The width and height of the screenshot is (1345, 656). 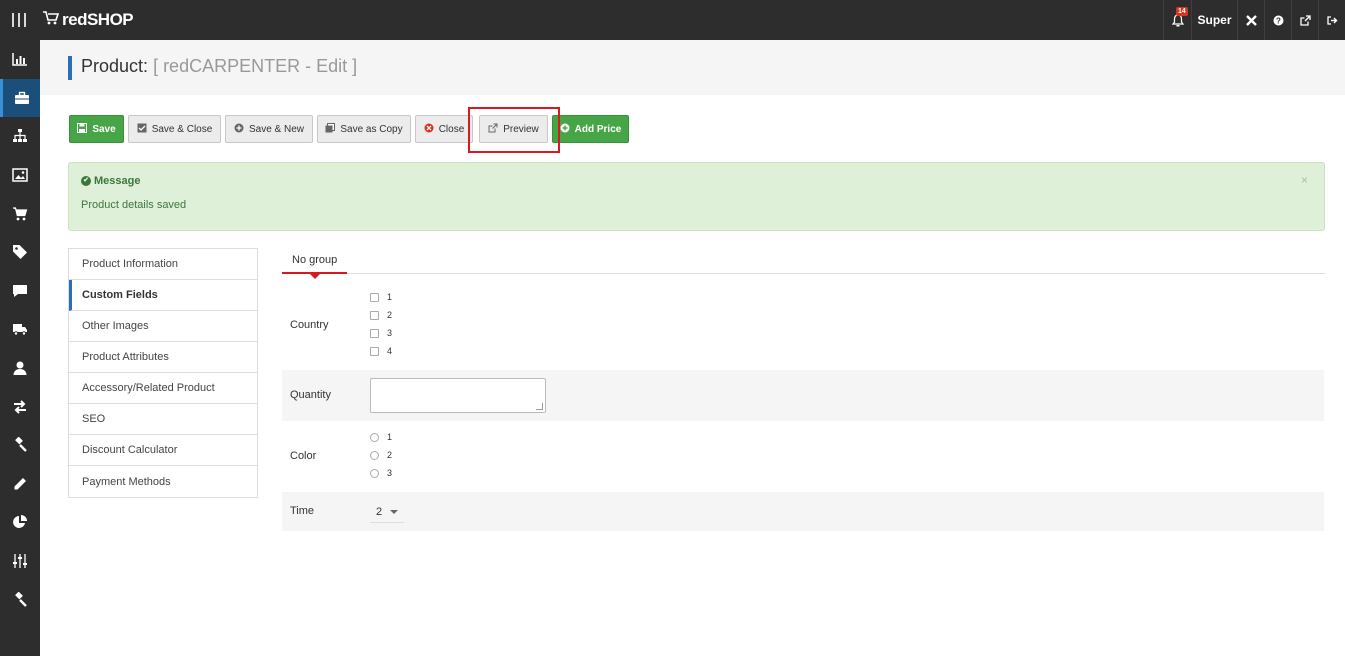 What do you see at coordinates (142, 129) in the screenshot?
I see `check-square-icon` at bounding box center [142, 129].